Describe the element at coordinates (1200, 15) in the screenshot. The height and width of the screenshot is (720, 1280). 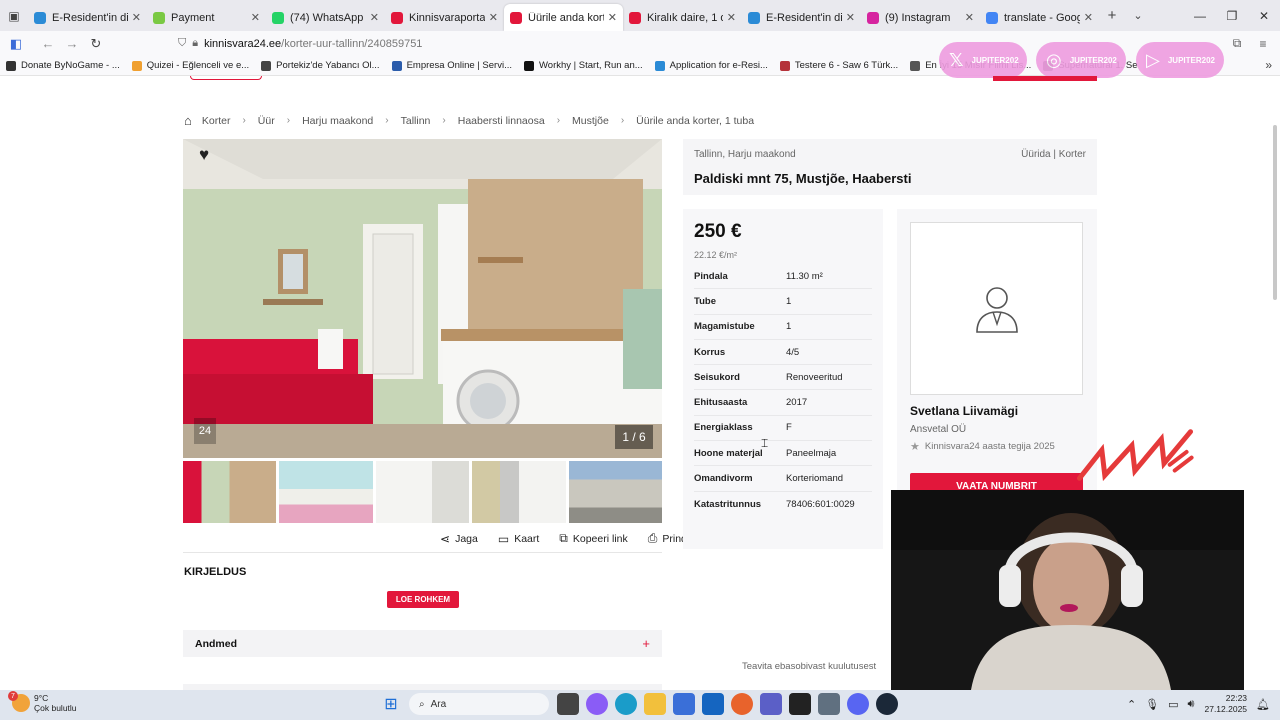
I see `minimize-icon: —` at that location.